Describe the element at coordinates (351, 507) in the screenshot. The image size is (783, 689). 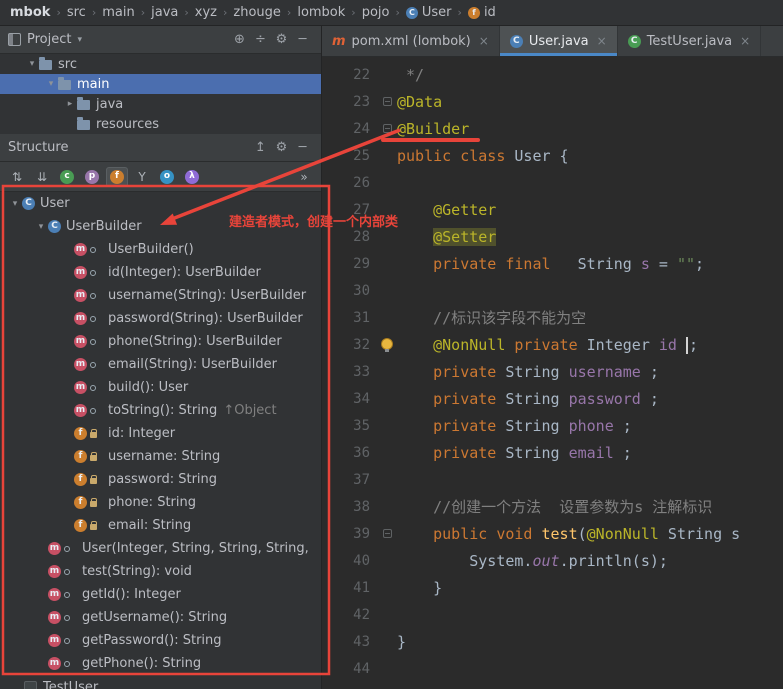
I see `line-number: 38` at that location.